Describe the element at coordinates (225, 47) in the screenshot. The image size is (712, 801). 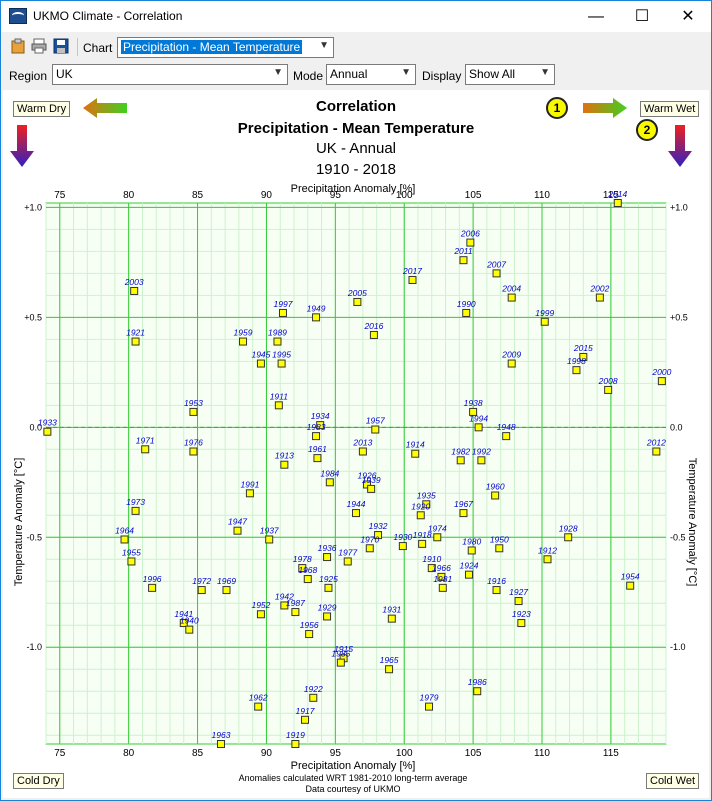
I see `chart-select: Precipitation - Mean Temperature ▼` at that location.